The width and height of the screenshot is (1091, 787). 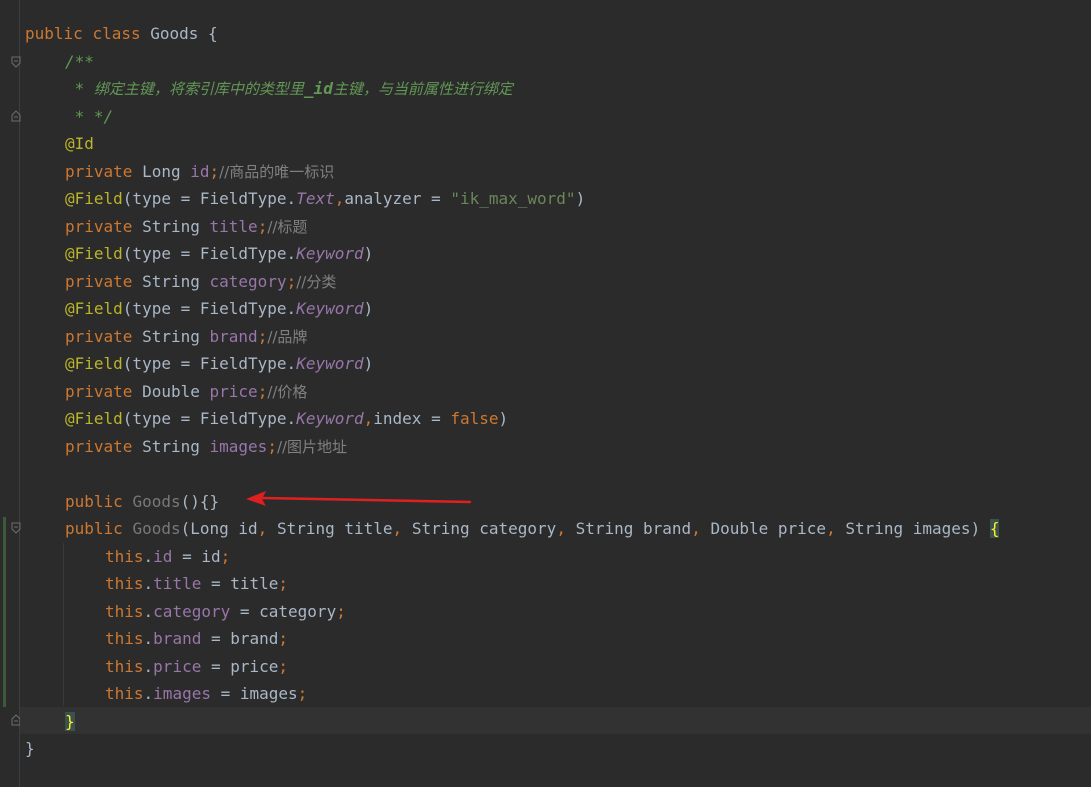 What do you see at coordinates (763, 528) in the screenshot?
I see `code-text: Double price` at bounding box center [763, 528].